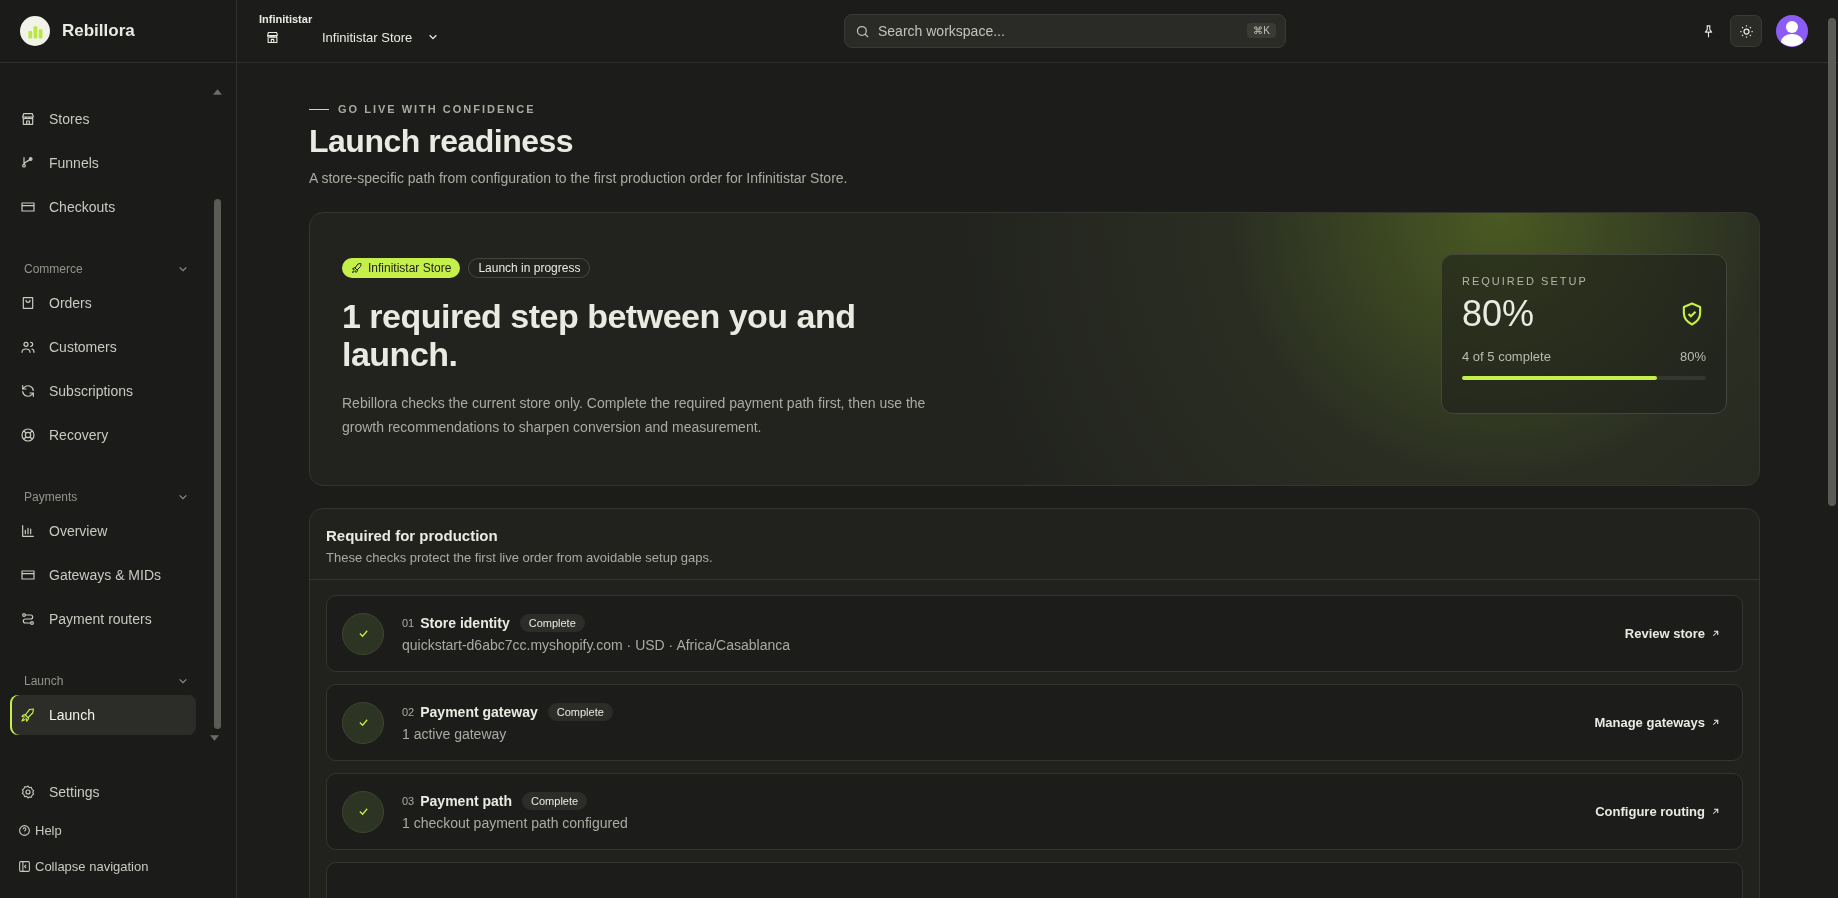  Describe the element at coordinates (455, 734) in the screenshot. I see `step-detail: 1 active gateway` at that location.